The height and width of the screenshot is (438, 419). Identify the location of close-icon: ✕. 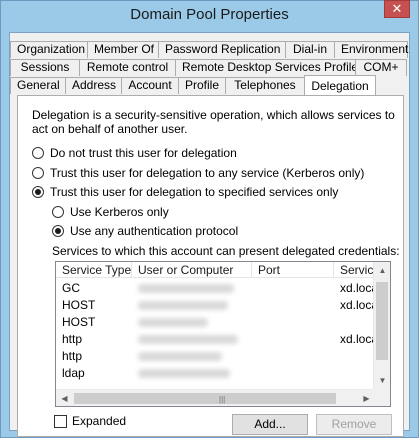
(397, 8).